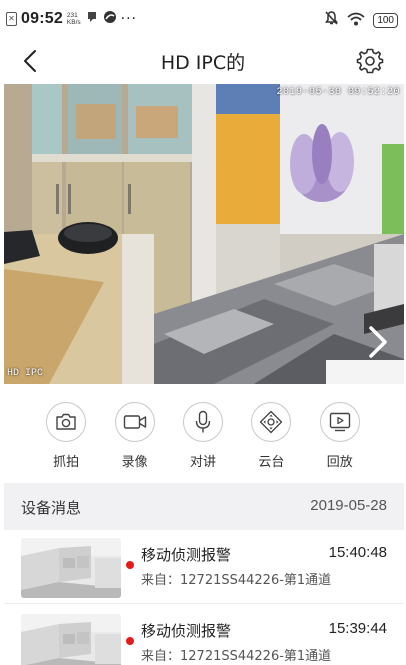 The height and width of the screenshot is (665, 406). I want to click on device-messages-title: 设备消息, so click(51, 508).